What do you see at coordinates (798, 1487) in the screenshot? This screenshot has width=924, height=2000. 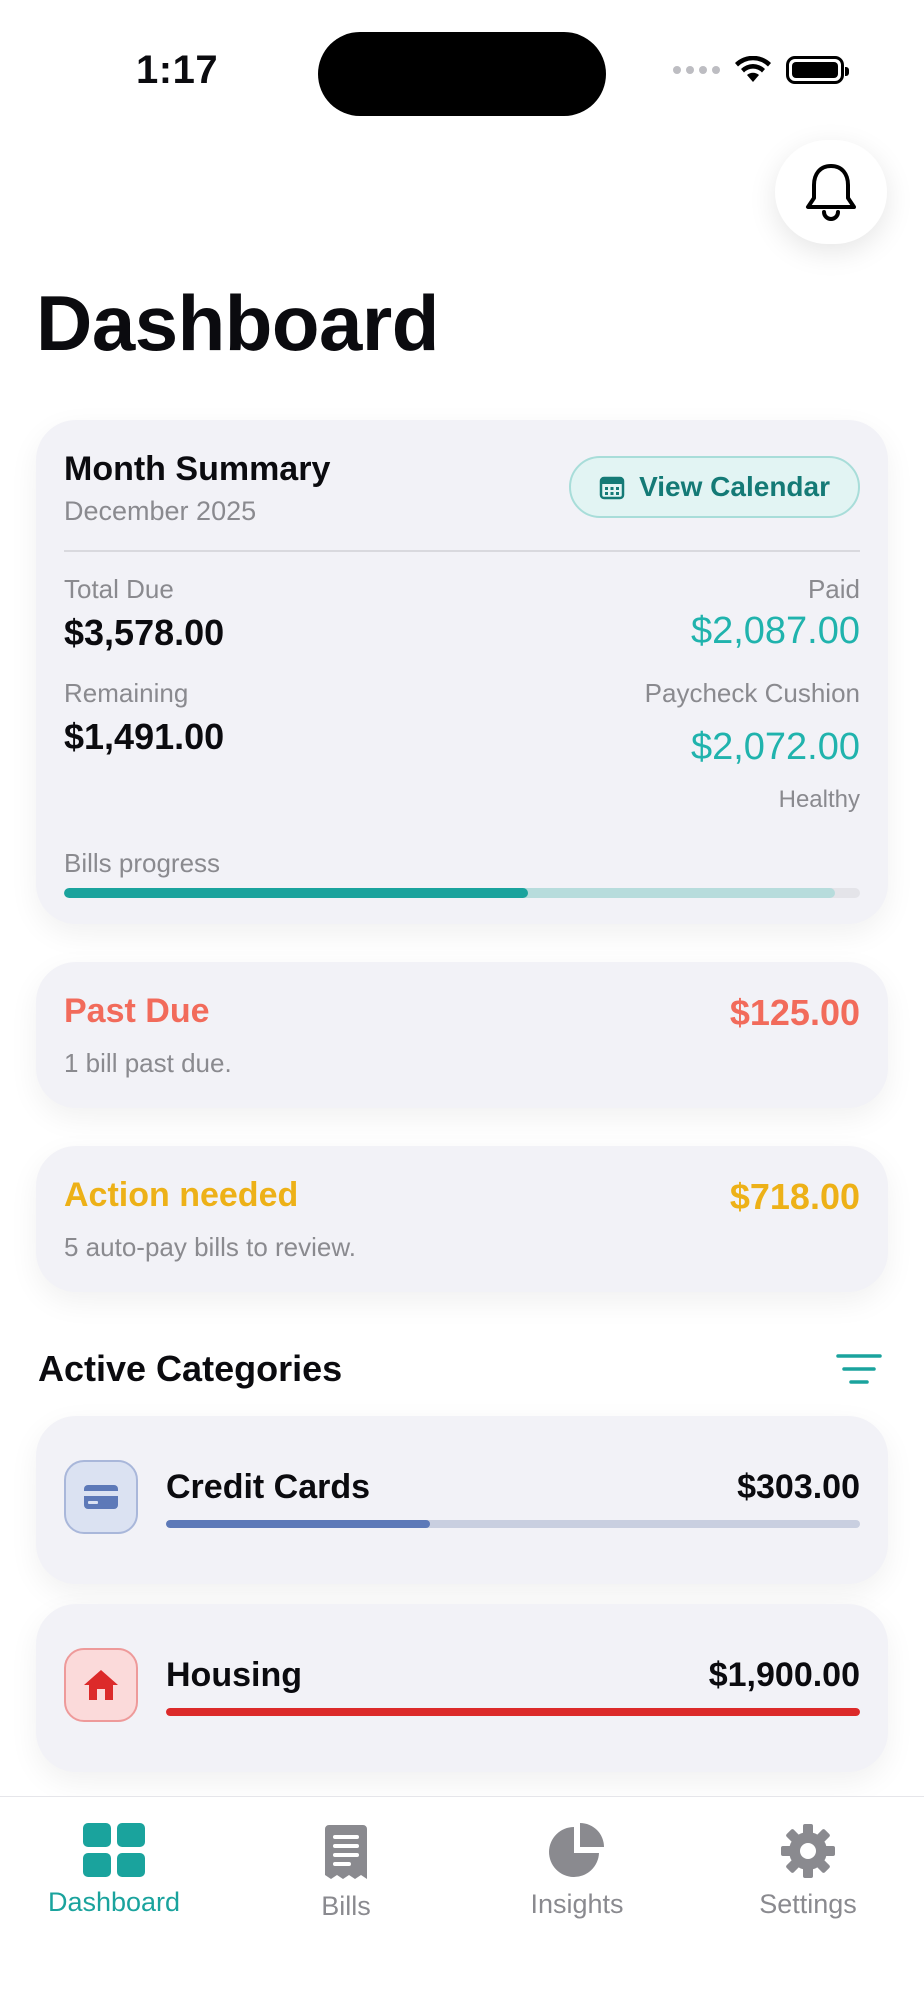 I see `category-amount: $303.00` at bounding box center [798, 1487].